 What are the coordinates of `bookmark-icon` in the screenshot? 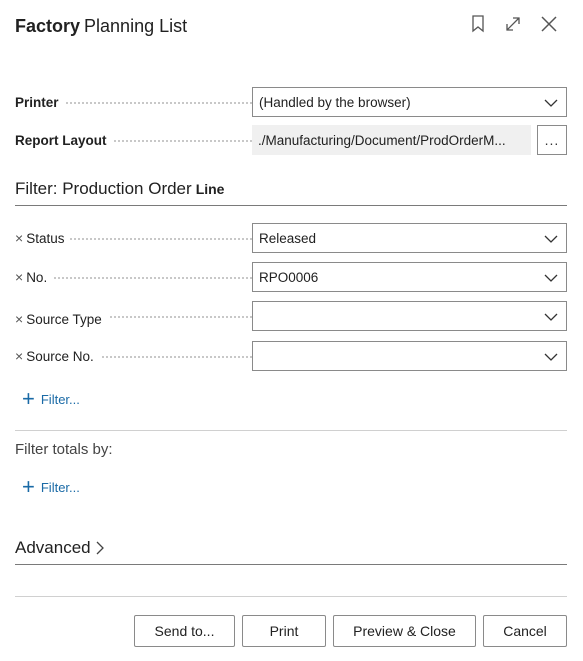 It's located at (478, 24).